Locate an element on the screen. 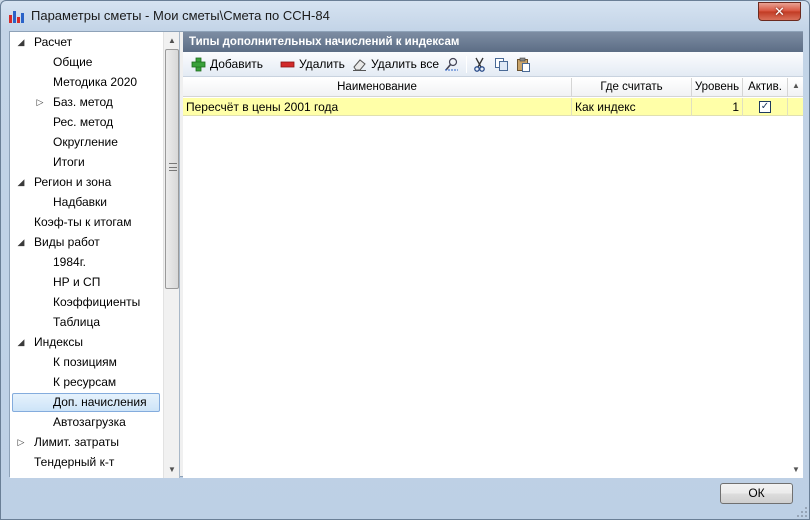 The image size is (810, 520). tree-item: Автозагрузка is located at coordinates (89, 422).